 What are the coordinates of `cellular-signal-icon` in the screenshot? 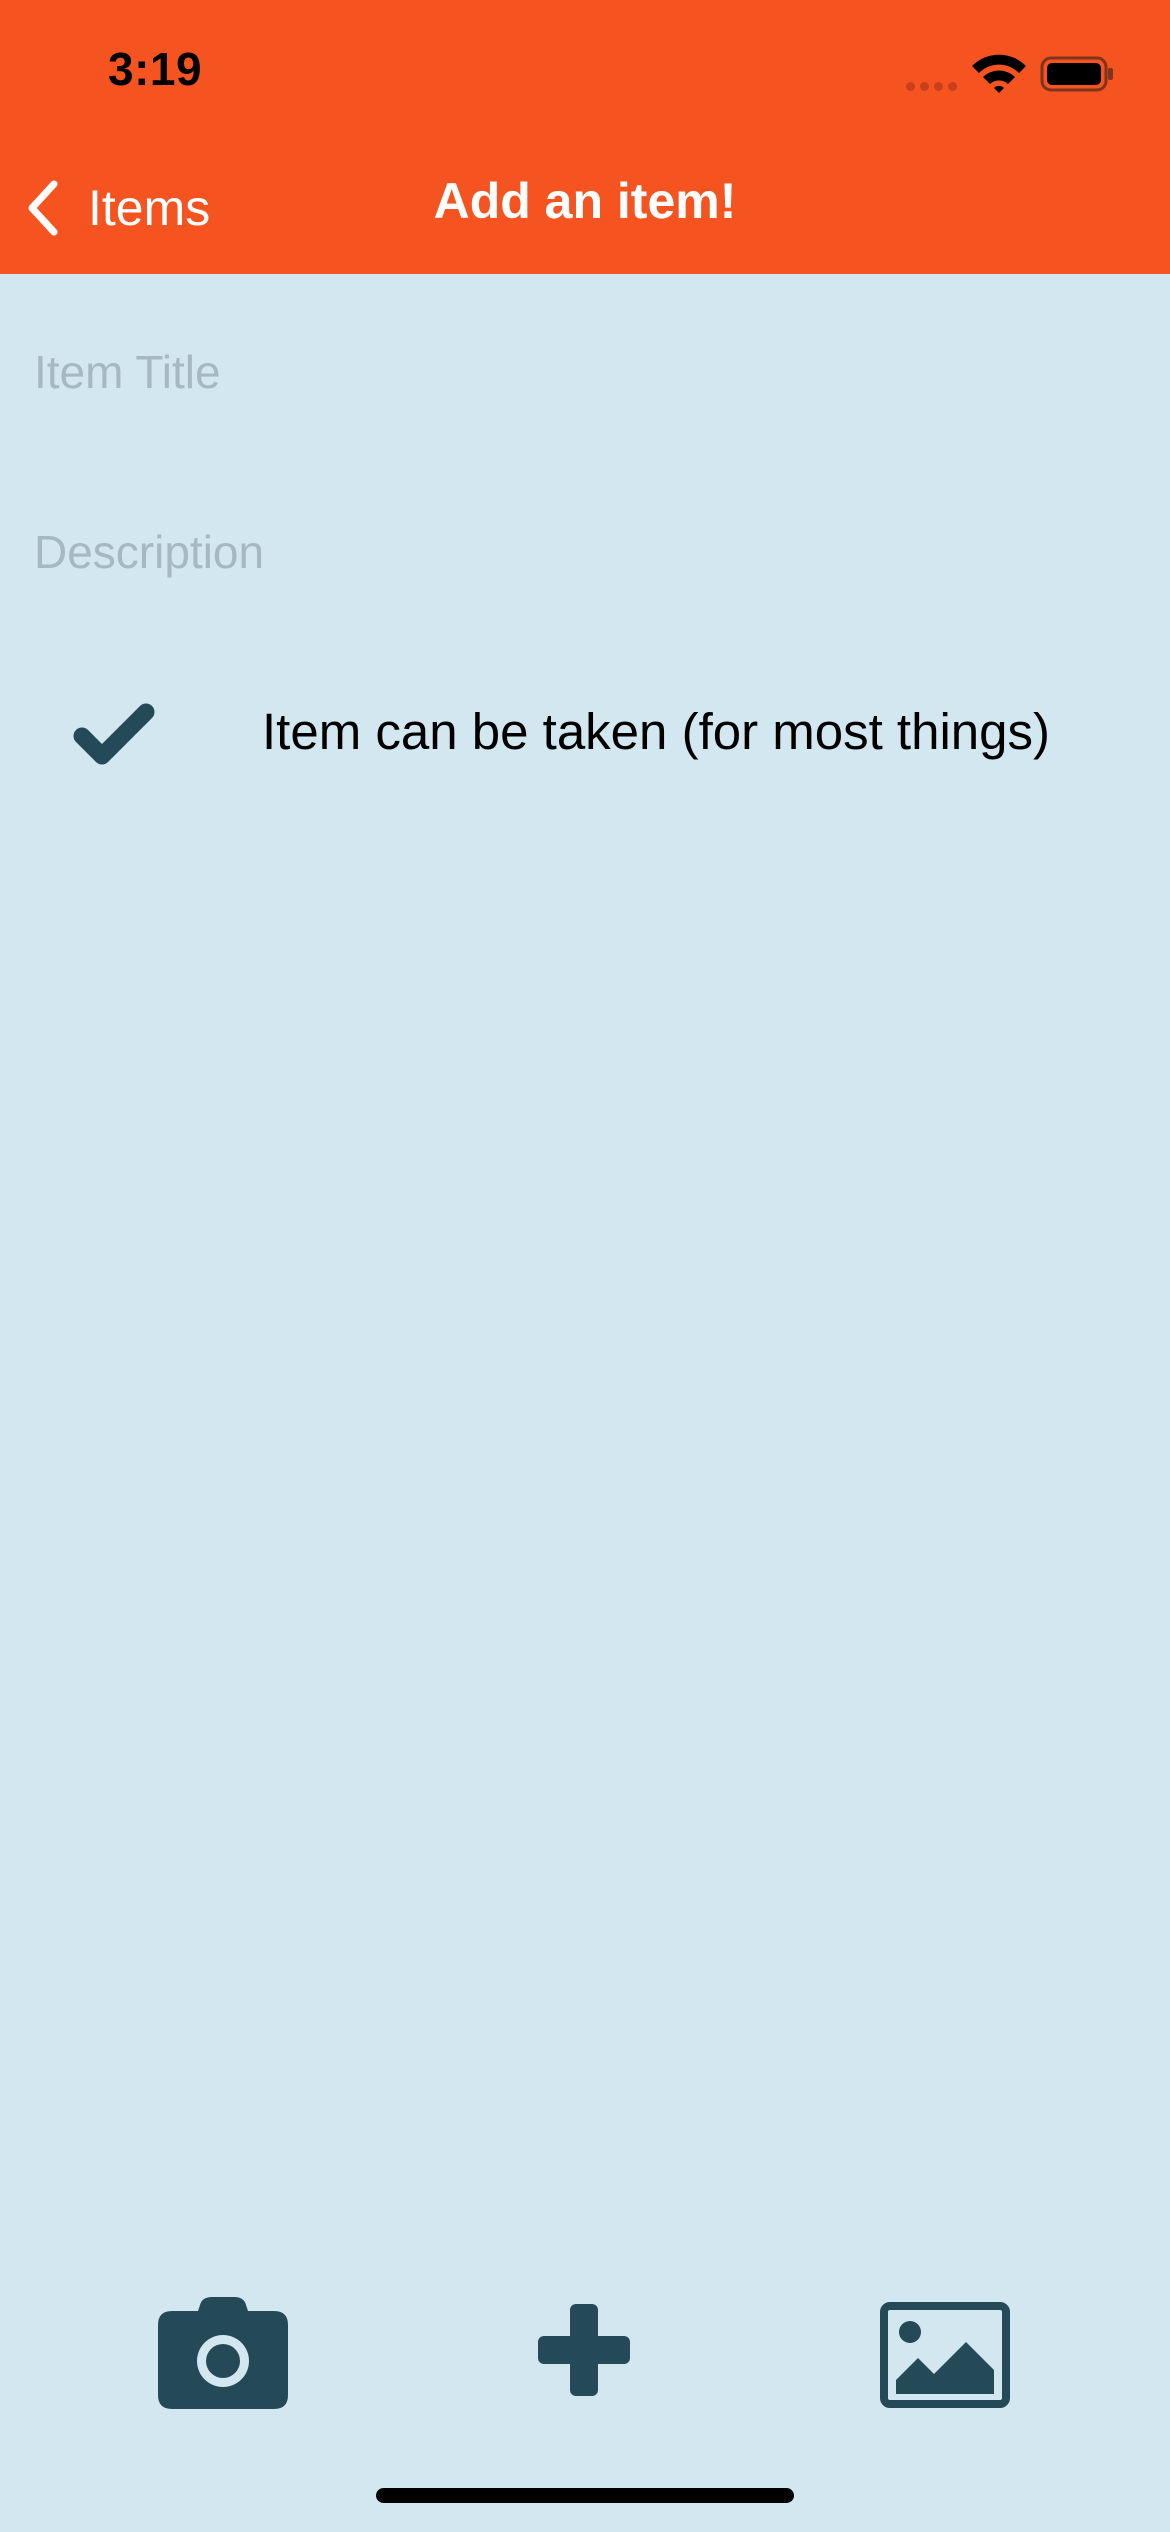 It's located at (931, 86).